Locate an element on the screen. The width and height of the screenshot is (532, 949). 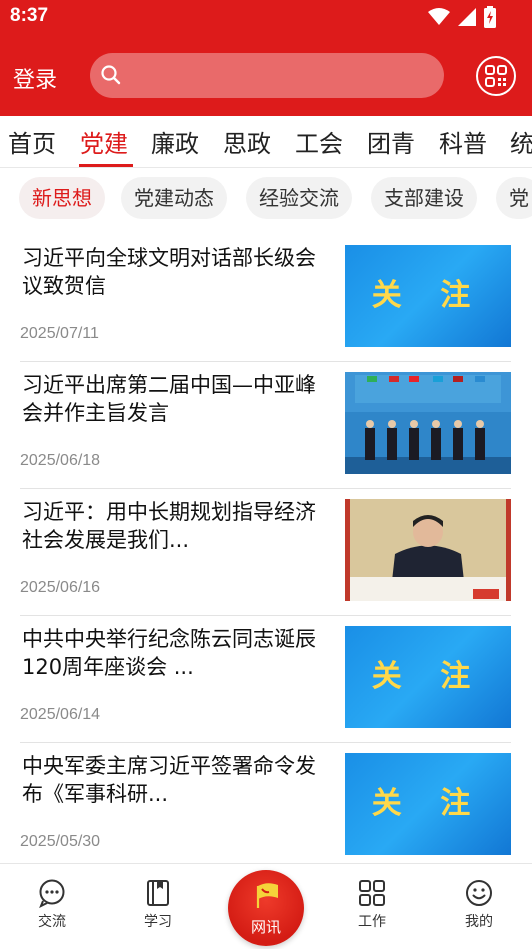
tab-home: 首页 is located at coordinates (32, 141).